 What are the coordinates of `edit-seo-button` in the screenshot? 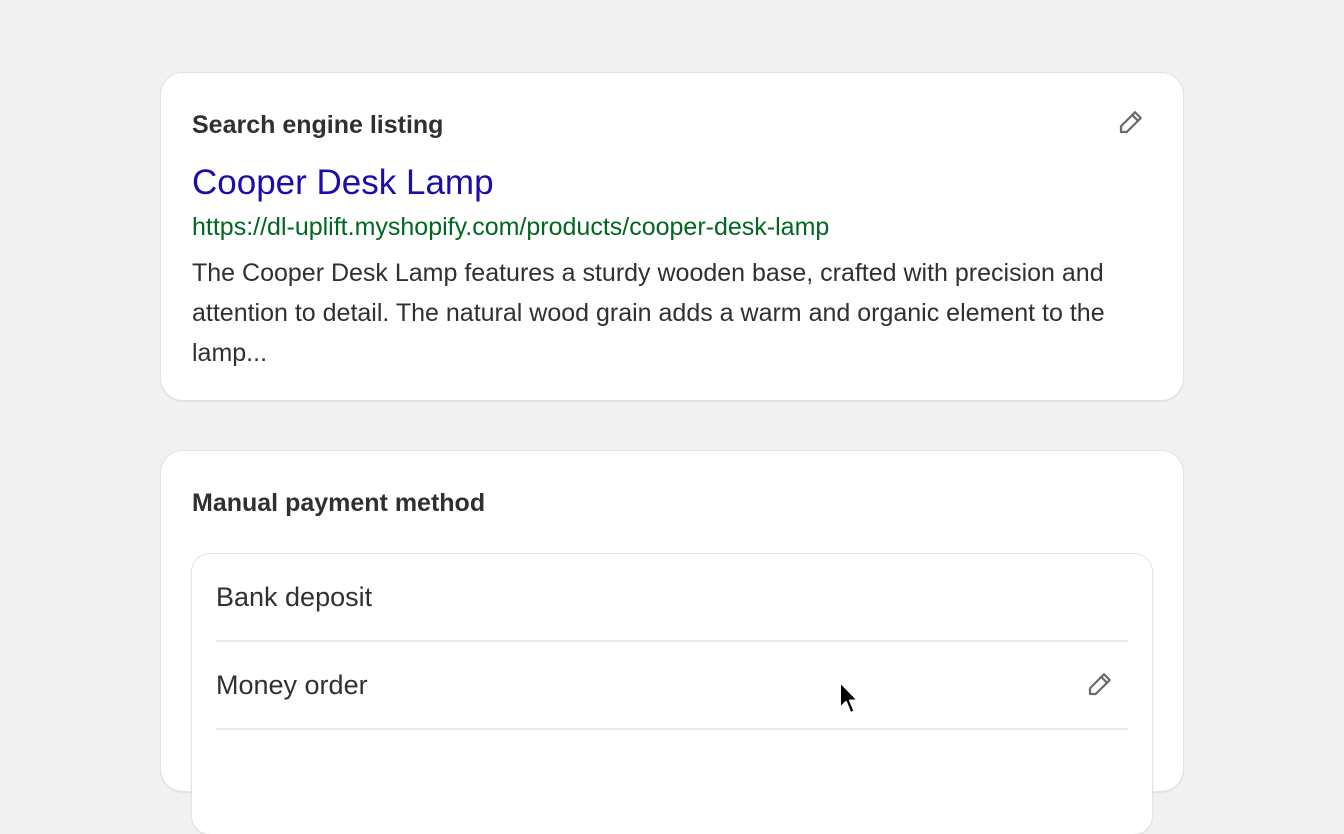 It's located at (1131, 124).